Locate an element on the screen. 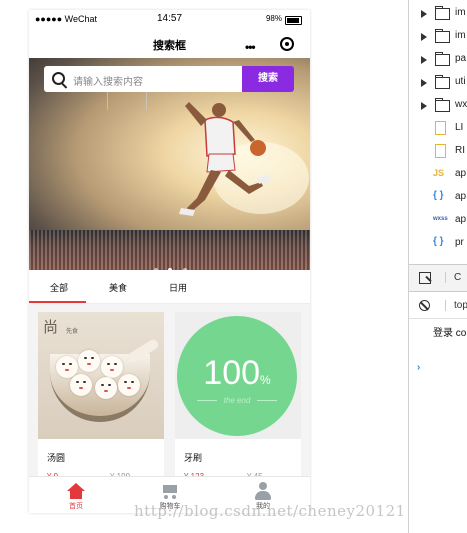 The image size is (467, 533). tabbar-home: 首页 is located at coordinates (76, 495).